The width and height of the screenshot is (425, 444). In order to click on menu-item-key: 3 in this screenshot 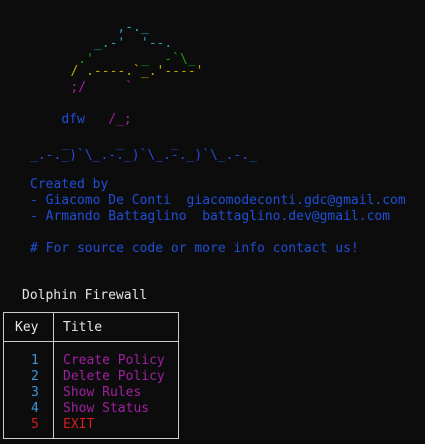, I will do `click(35, 392)`.